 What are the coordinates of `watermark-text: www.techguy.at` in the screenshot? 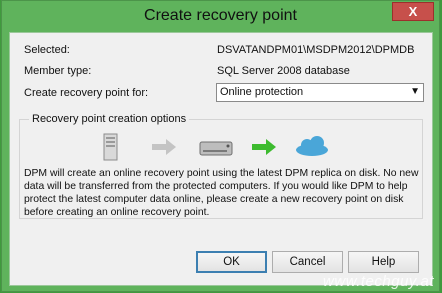 It's located at (378, 281).